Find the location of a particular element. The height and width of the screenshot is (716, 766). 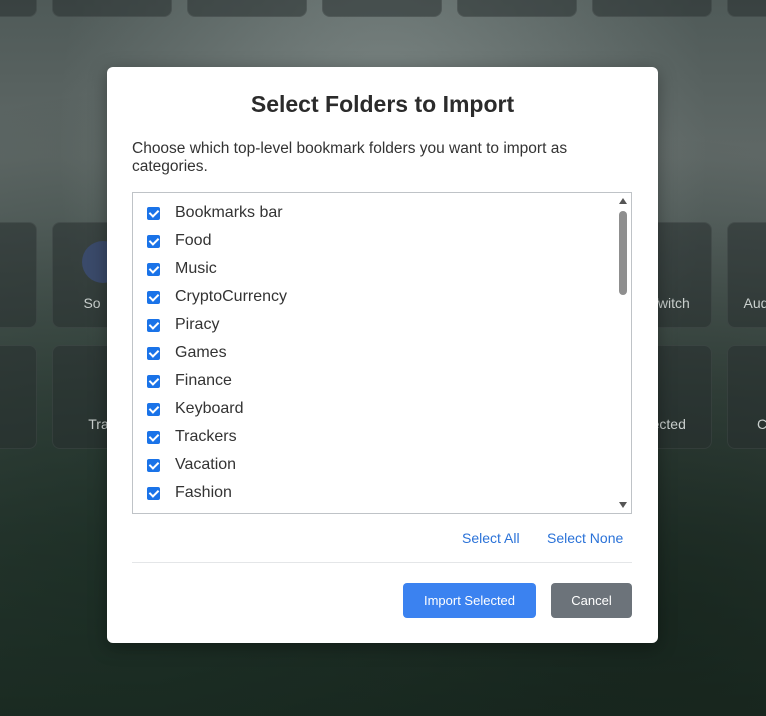

folder-label: Music is located at coordinates (196, 268).